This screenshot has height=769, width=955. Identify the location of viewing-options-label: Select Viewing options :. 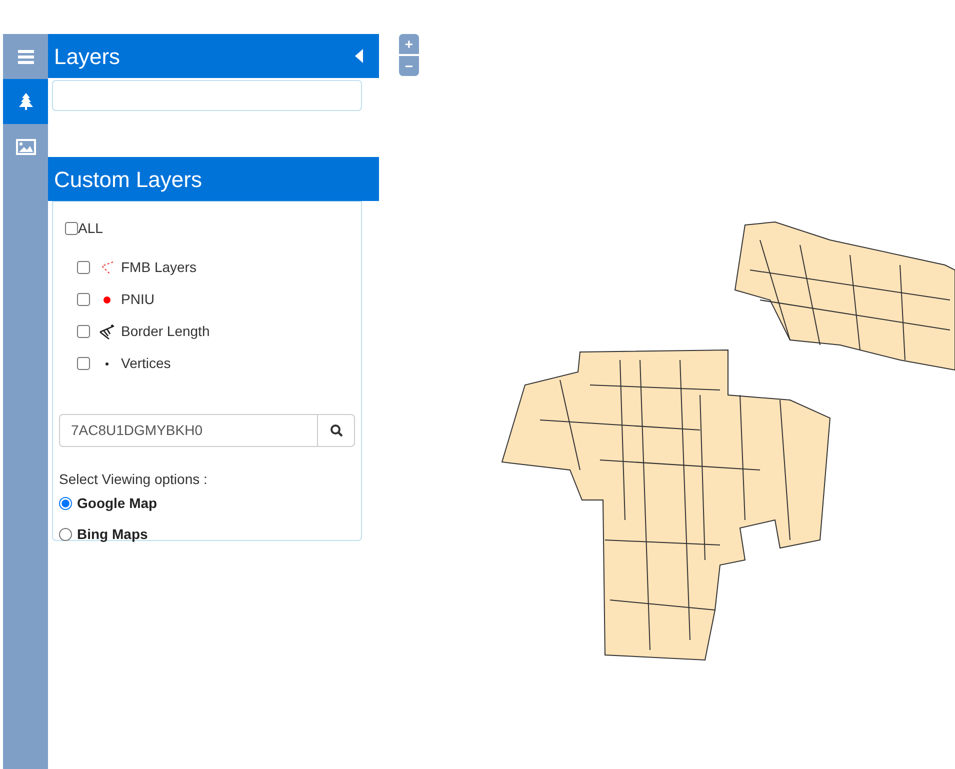
(133, 479).